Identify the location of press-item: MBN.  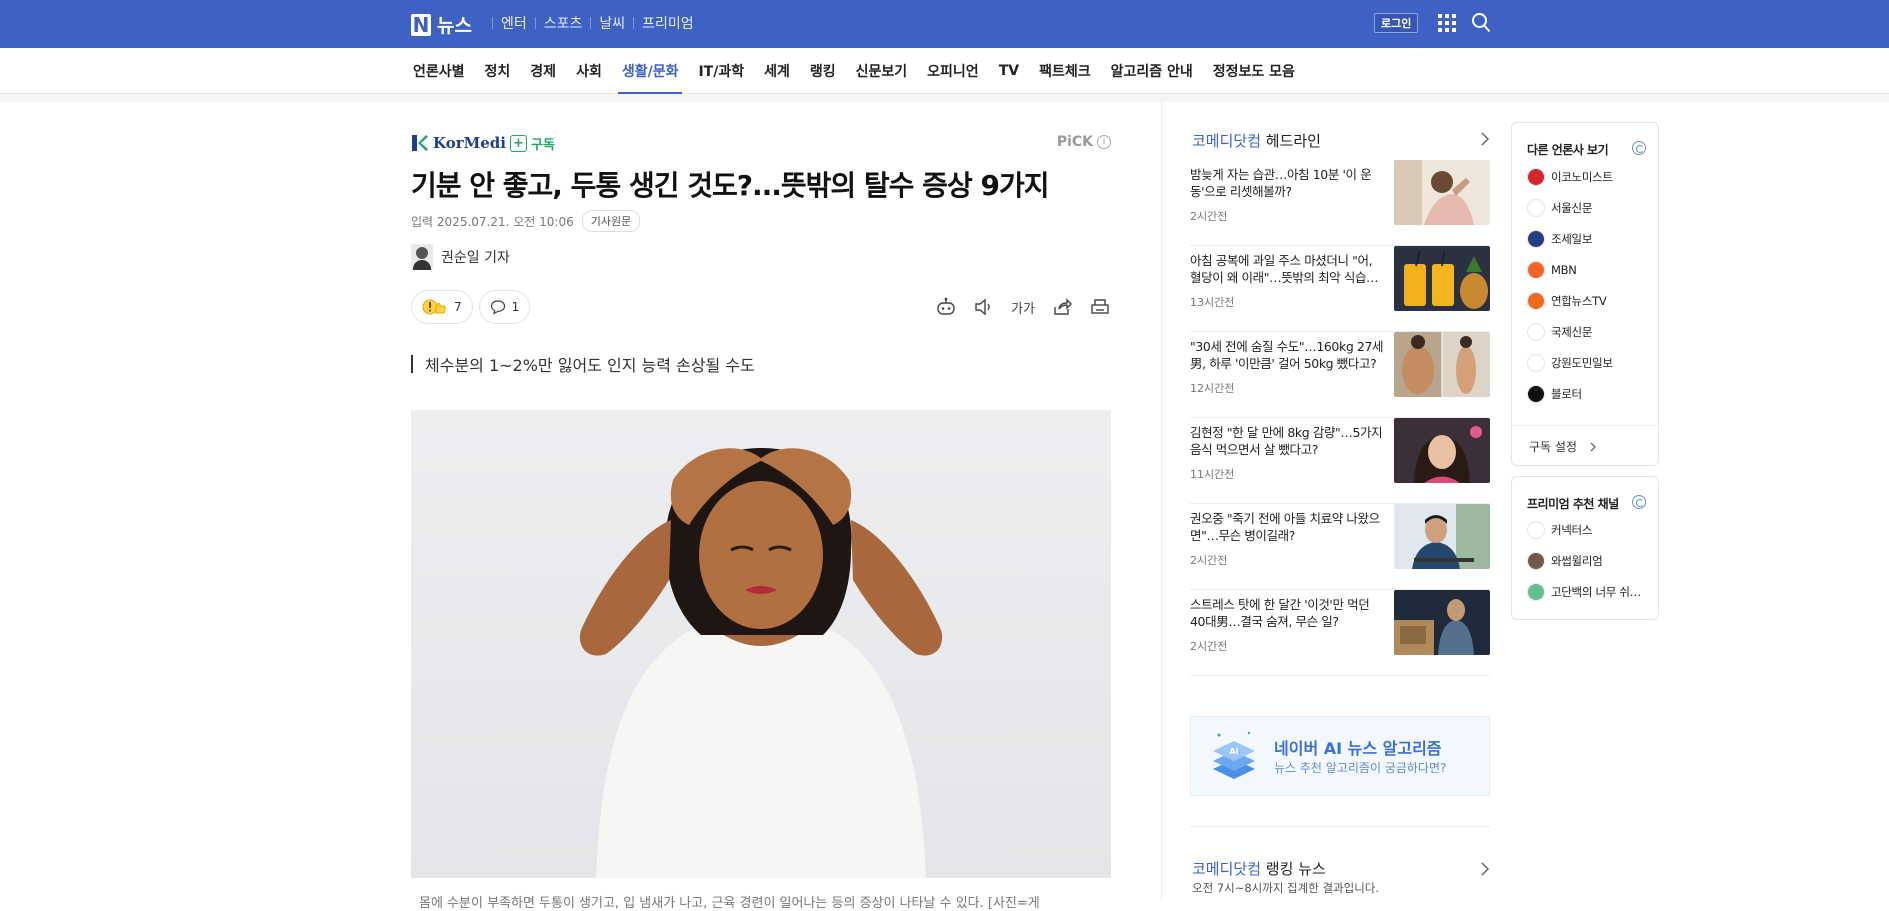
(1552, 270).